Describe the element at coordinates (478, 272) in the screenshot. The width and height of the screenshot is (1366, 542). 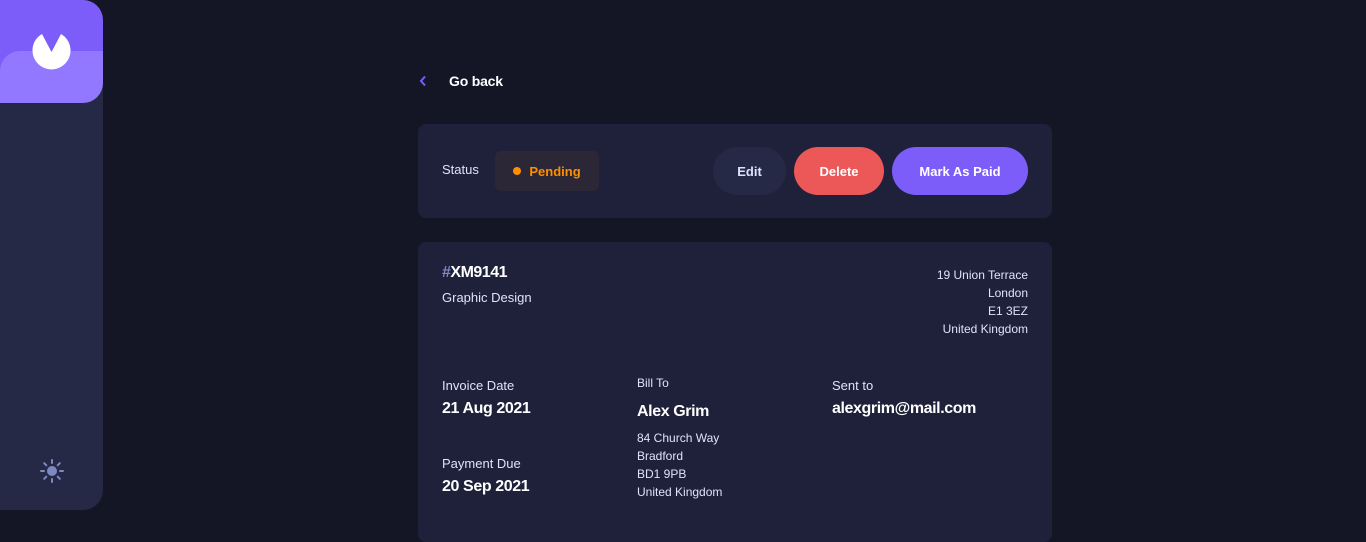
I see `invoice-id-value: XM9141` at that location.